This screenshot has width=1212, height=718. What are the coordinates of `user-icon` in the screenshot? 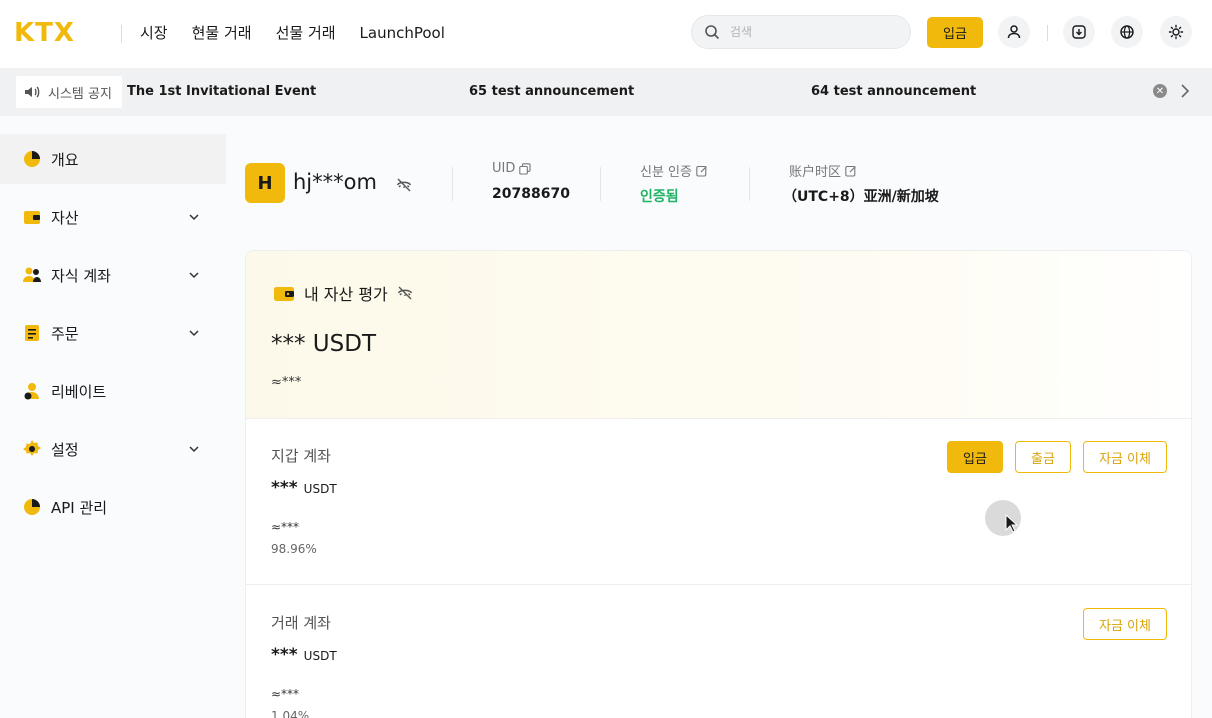 It's located at (1014, 32).